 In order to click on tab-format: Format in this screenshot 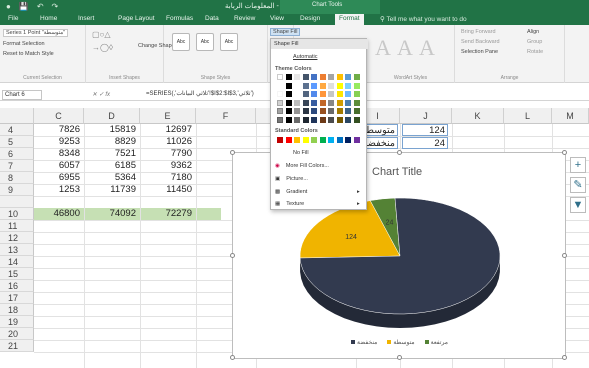, I will do `click(349, 19)`.